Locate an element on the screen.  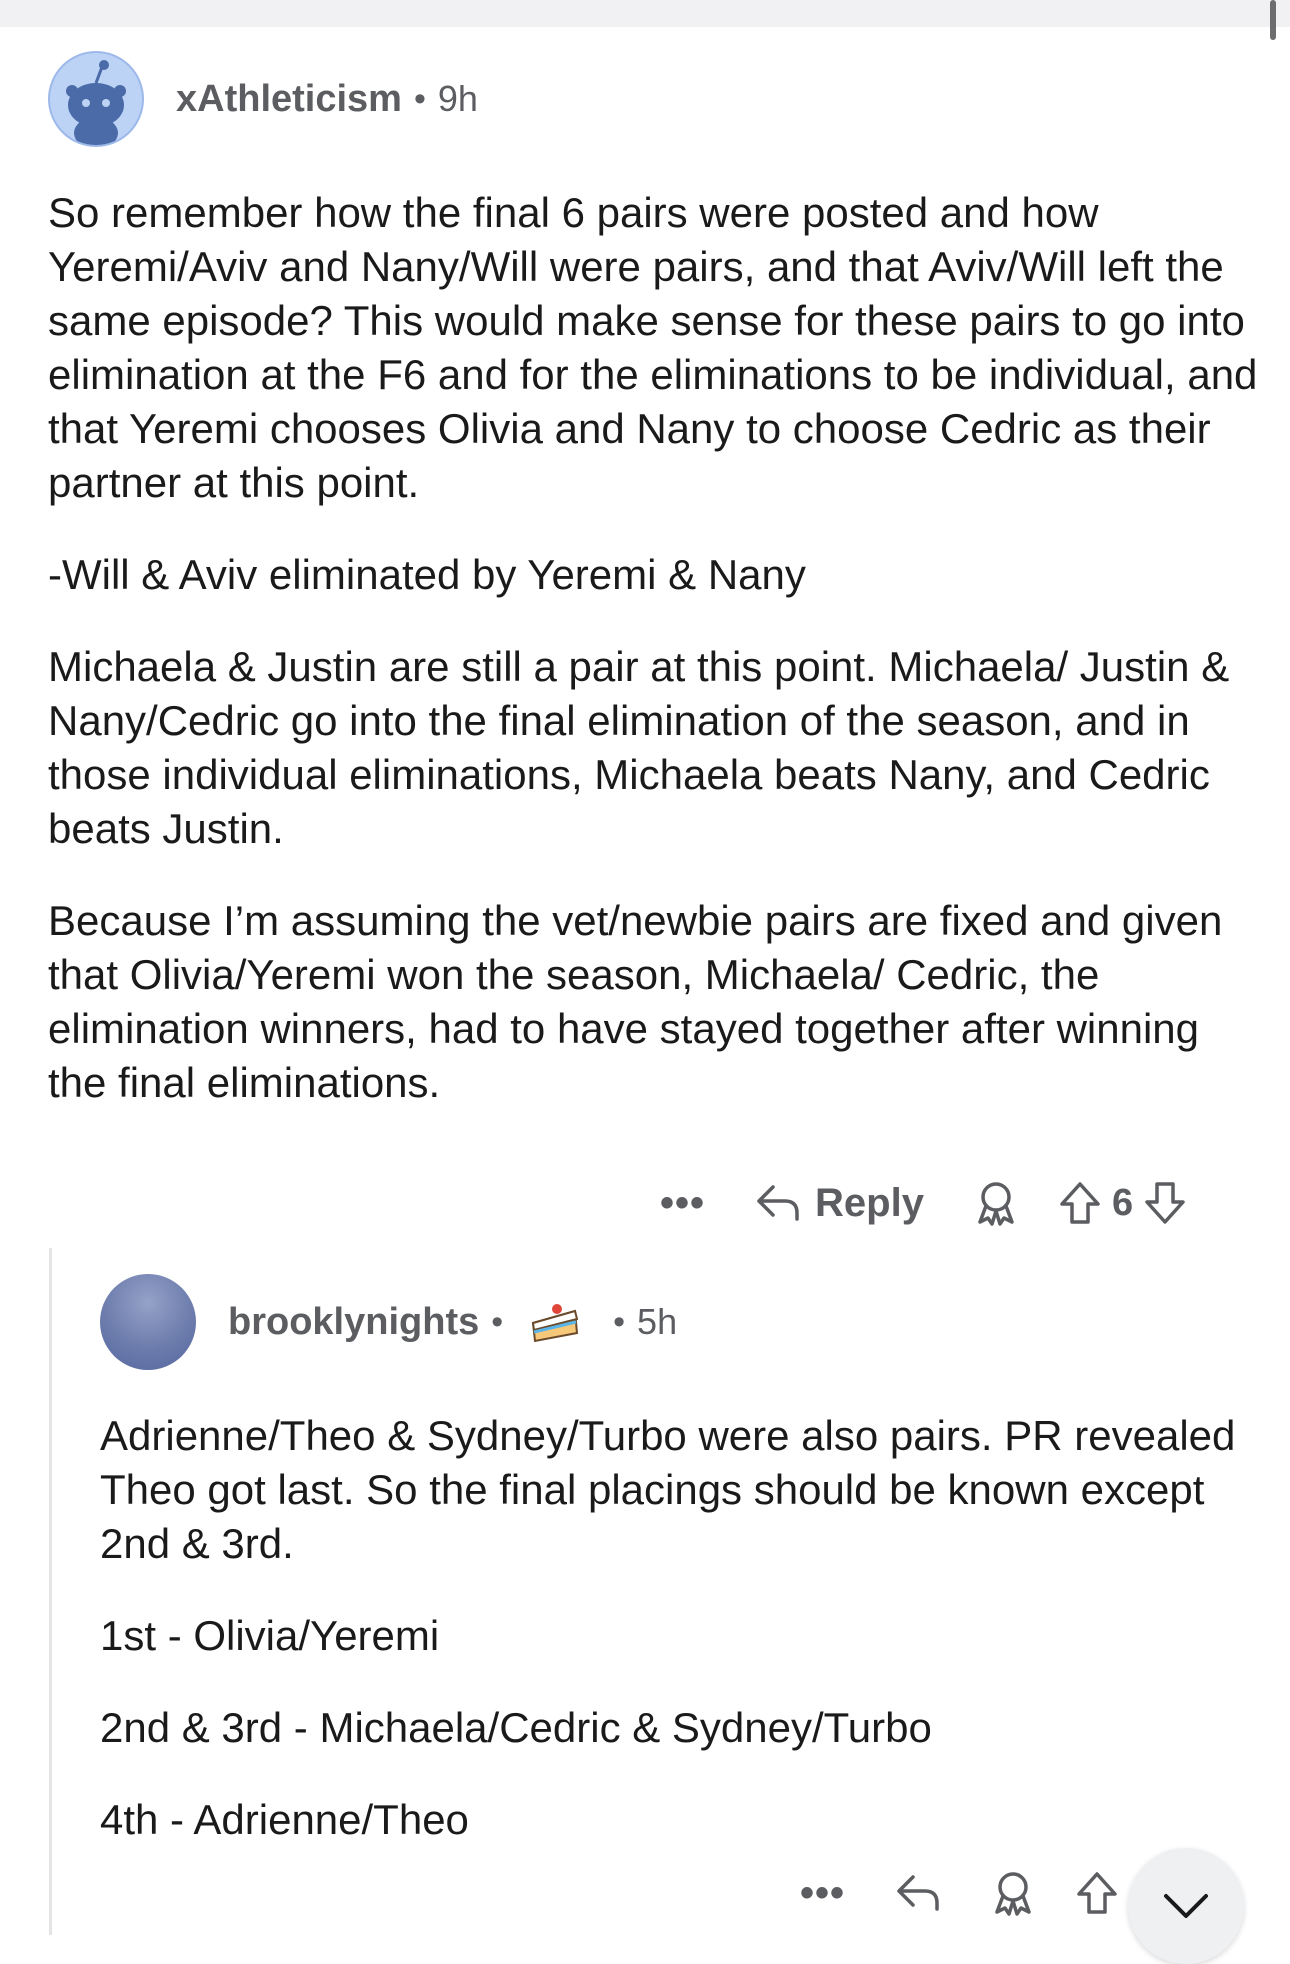
comment-header: xAthleticism • 9h is located at coordinates (653, 99).